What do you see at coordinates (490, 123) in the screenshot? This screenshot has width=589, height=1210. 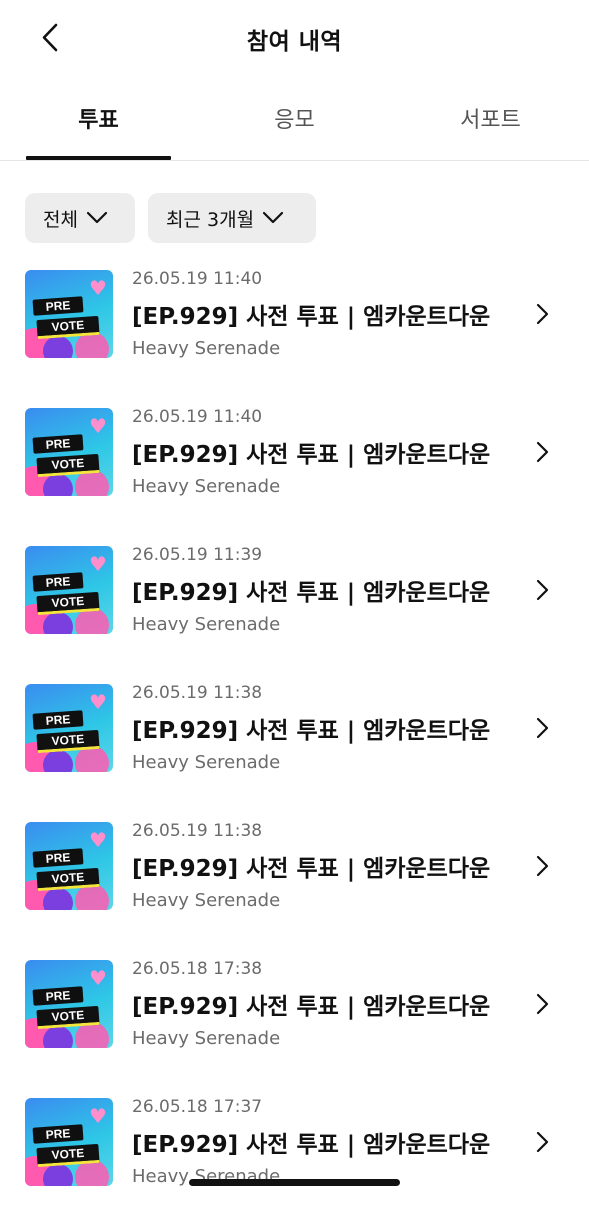 I see `tab-support: 서포트` at bounding box center [490, 123].